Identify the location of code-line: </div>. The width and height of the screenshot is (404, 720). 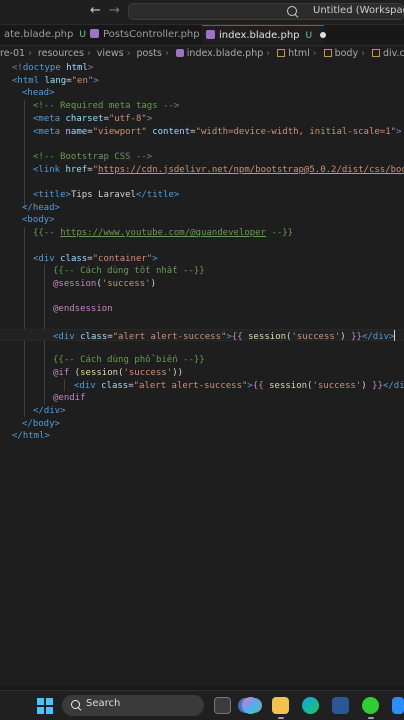
(49, 410).